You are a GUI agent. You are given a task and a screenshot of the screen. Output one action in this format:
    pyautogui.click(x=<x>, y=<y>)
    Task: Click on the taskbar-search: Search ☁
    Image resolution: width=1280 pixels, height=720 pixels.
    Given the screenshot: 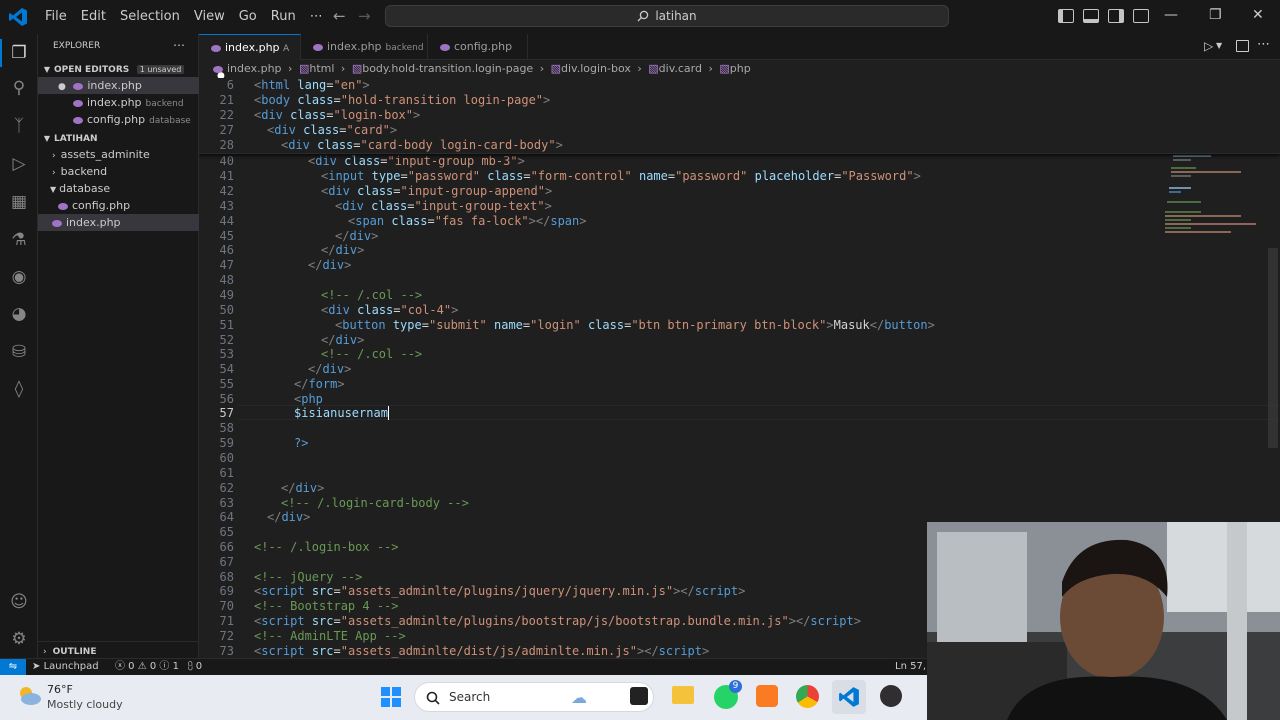 What is the action you would take?
    pyautogui.click(x=534, y=697)
    